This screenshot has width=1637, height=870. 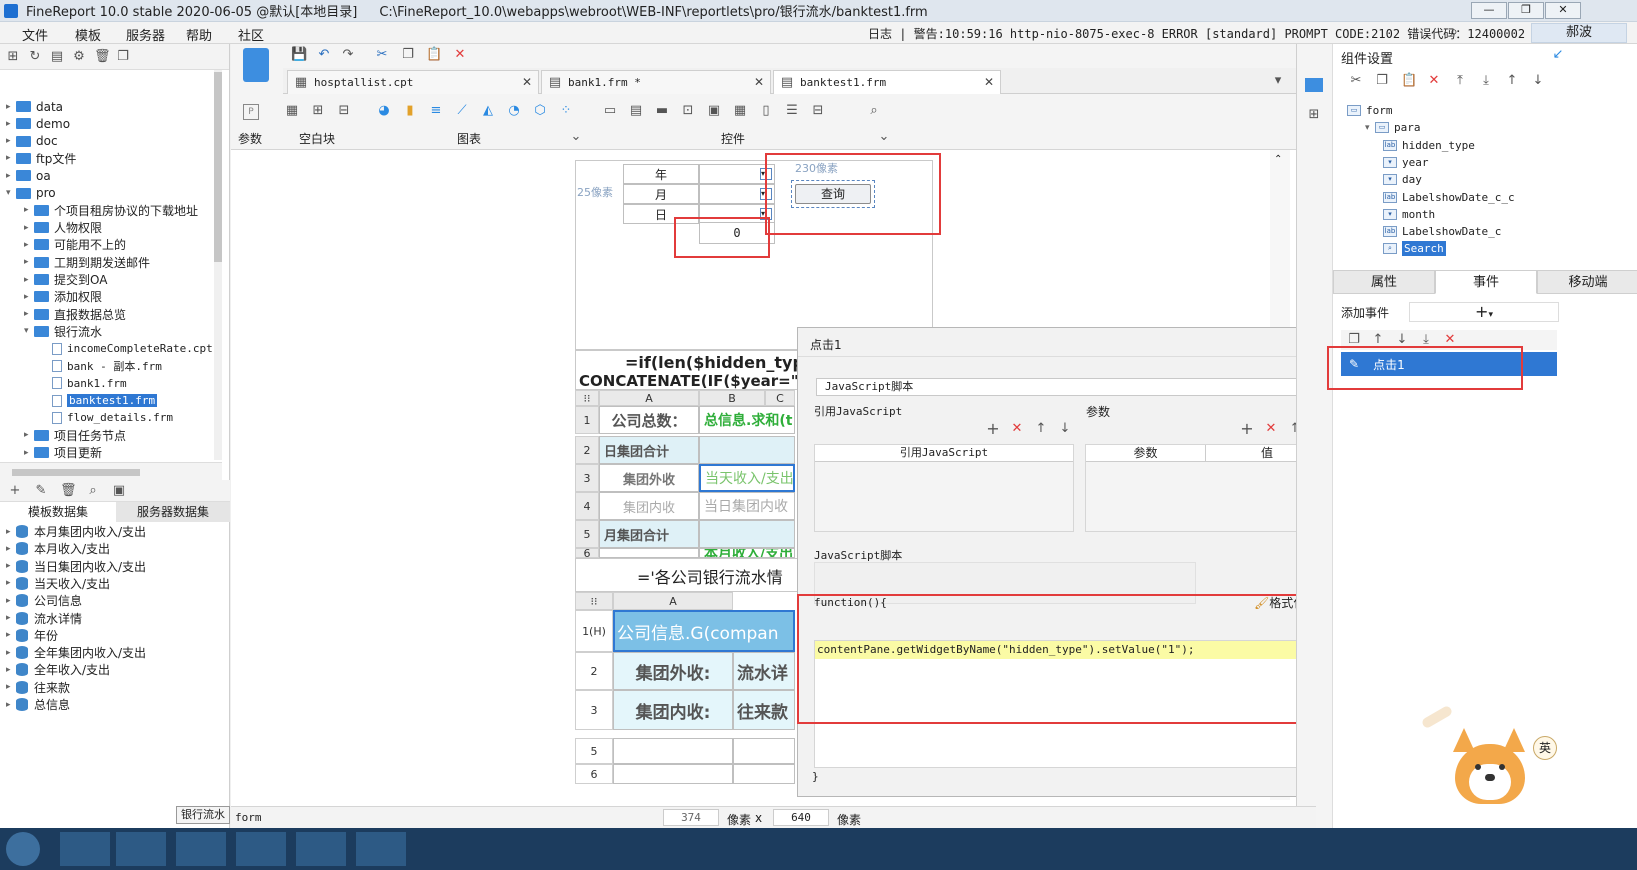 I want to click on widget-settings-icon, so click(x=1314, y=85).